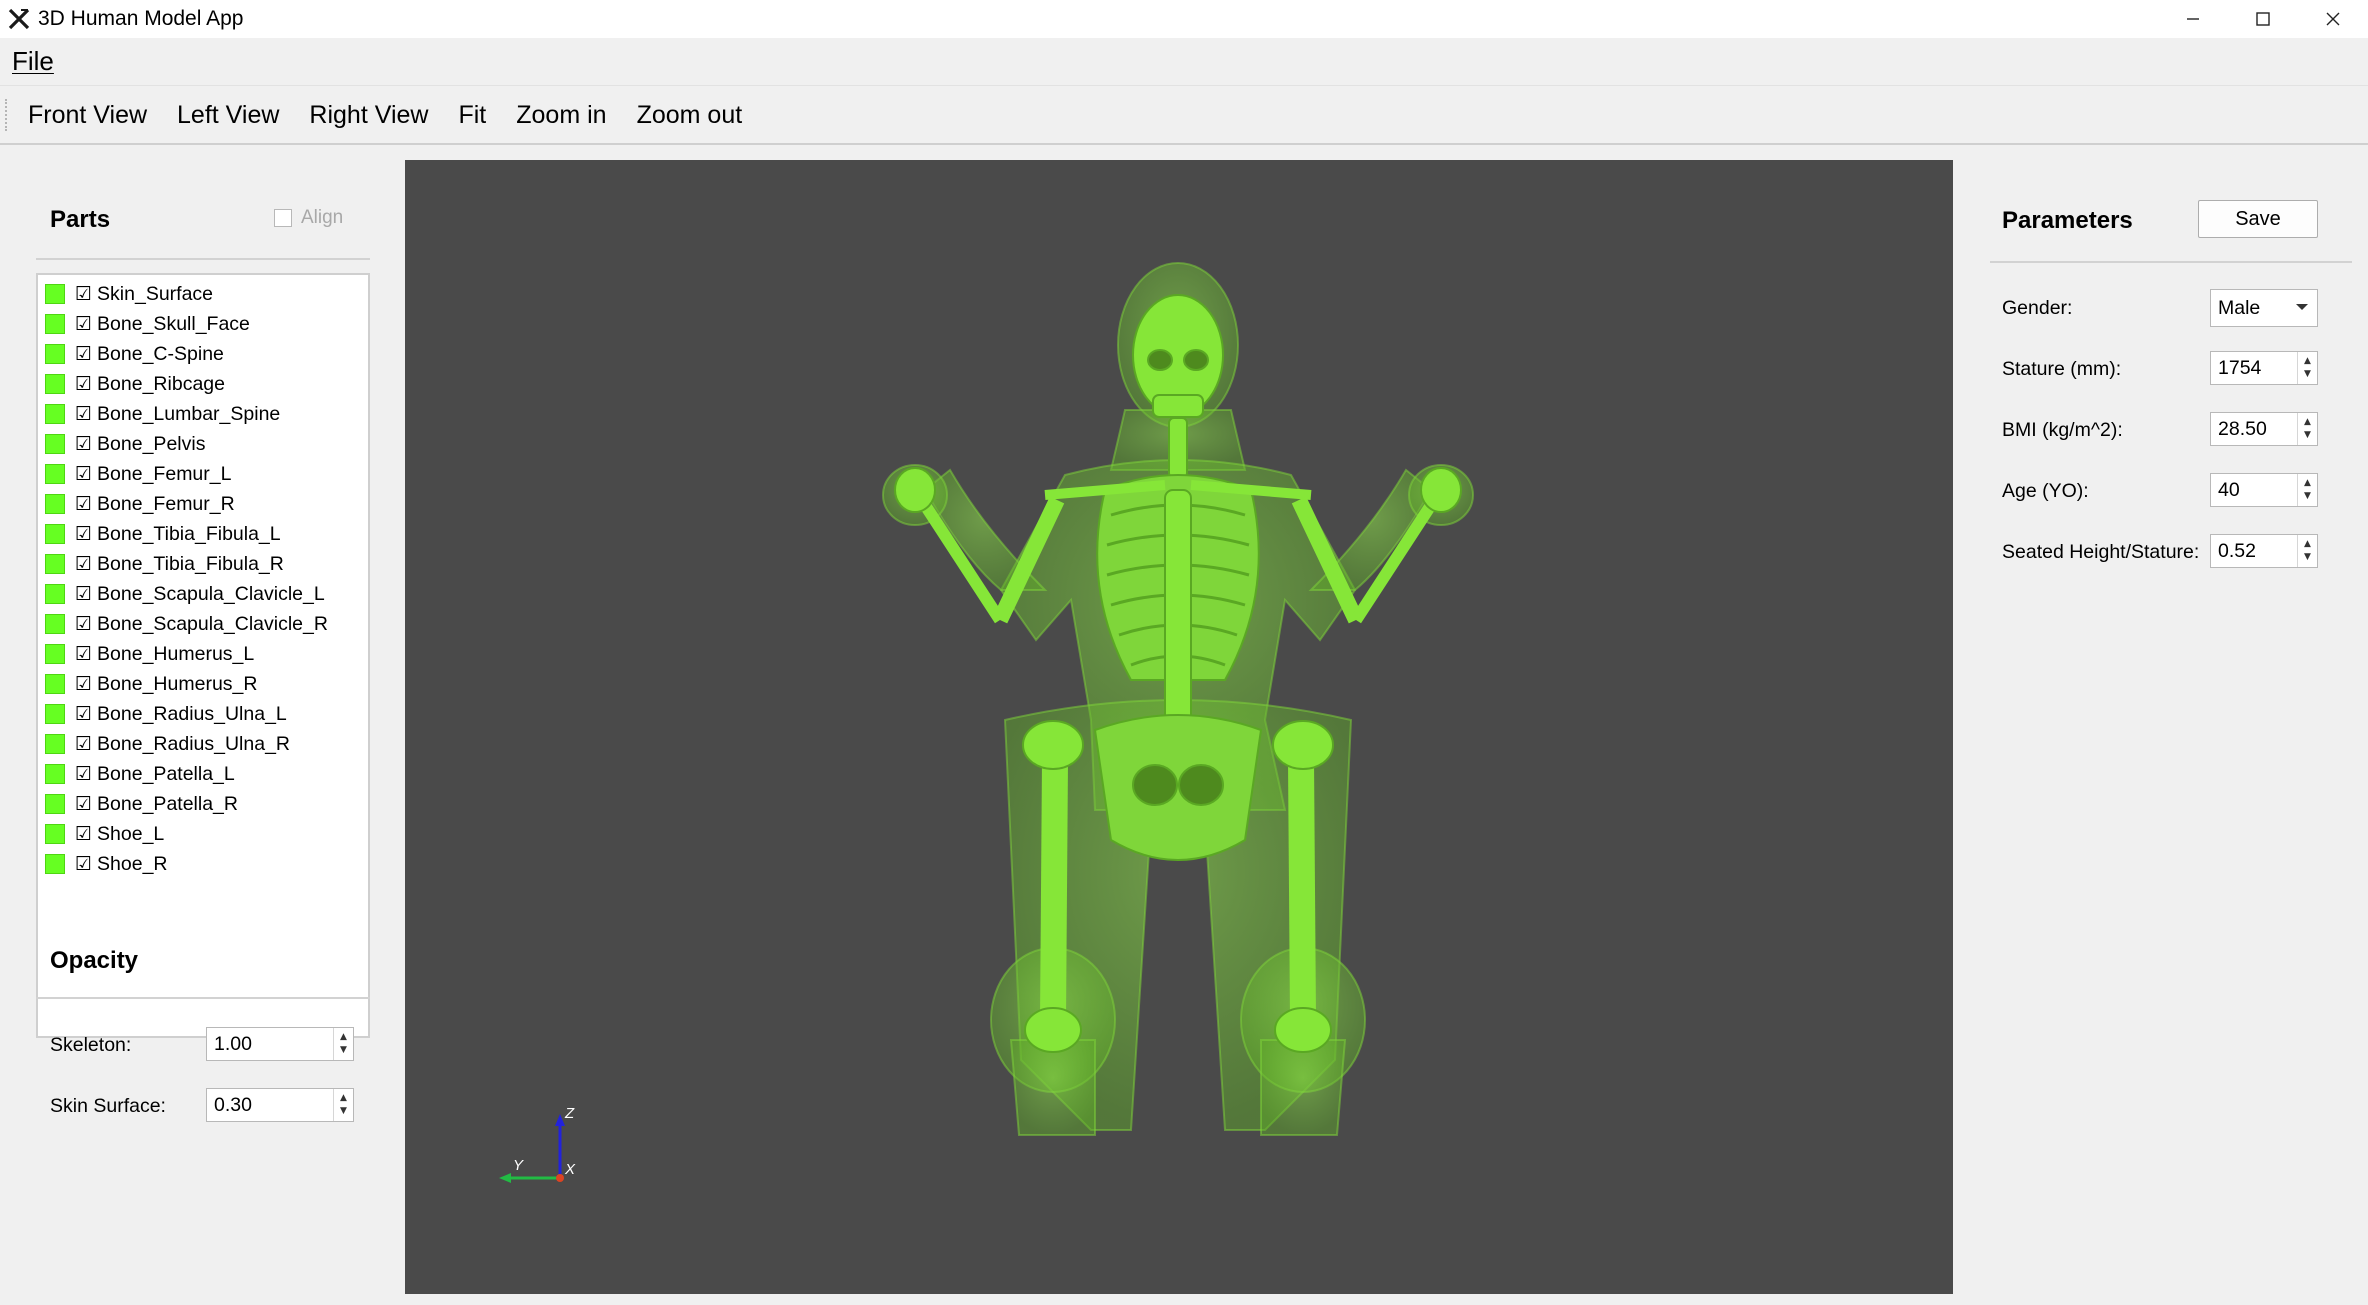  What do you see at coordinates (561, 115) in the screenshot?
I see `zoom-in-button: Zoom in` at bounding box center [561, 115].